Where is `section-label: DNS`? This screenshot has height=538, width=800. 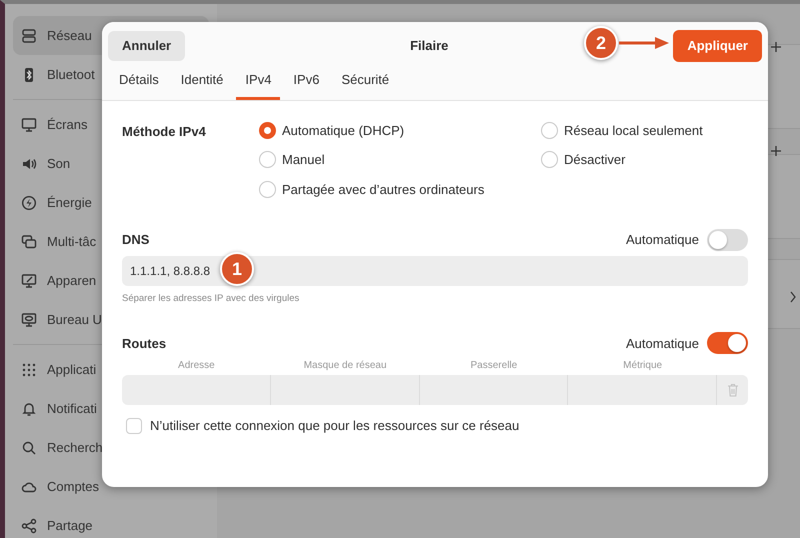
section-label: DNS is located at coordinates (136, 240).